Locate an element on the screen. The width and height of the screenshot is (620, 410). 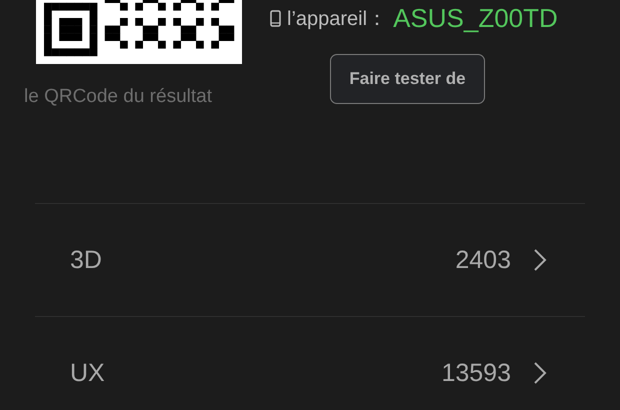
score-value: 2403 is located at coordinates (483, 260).